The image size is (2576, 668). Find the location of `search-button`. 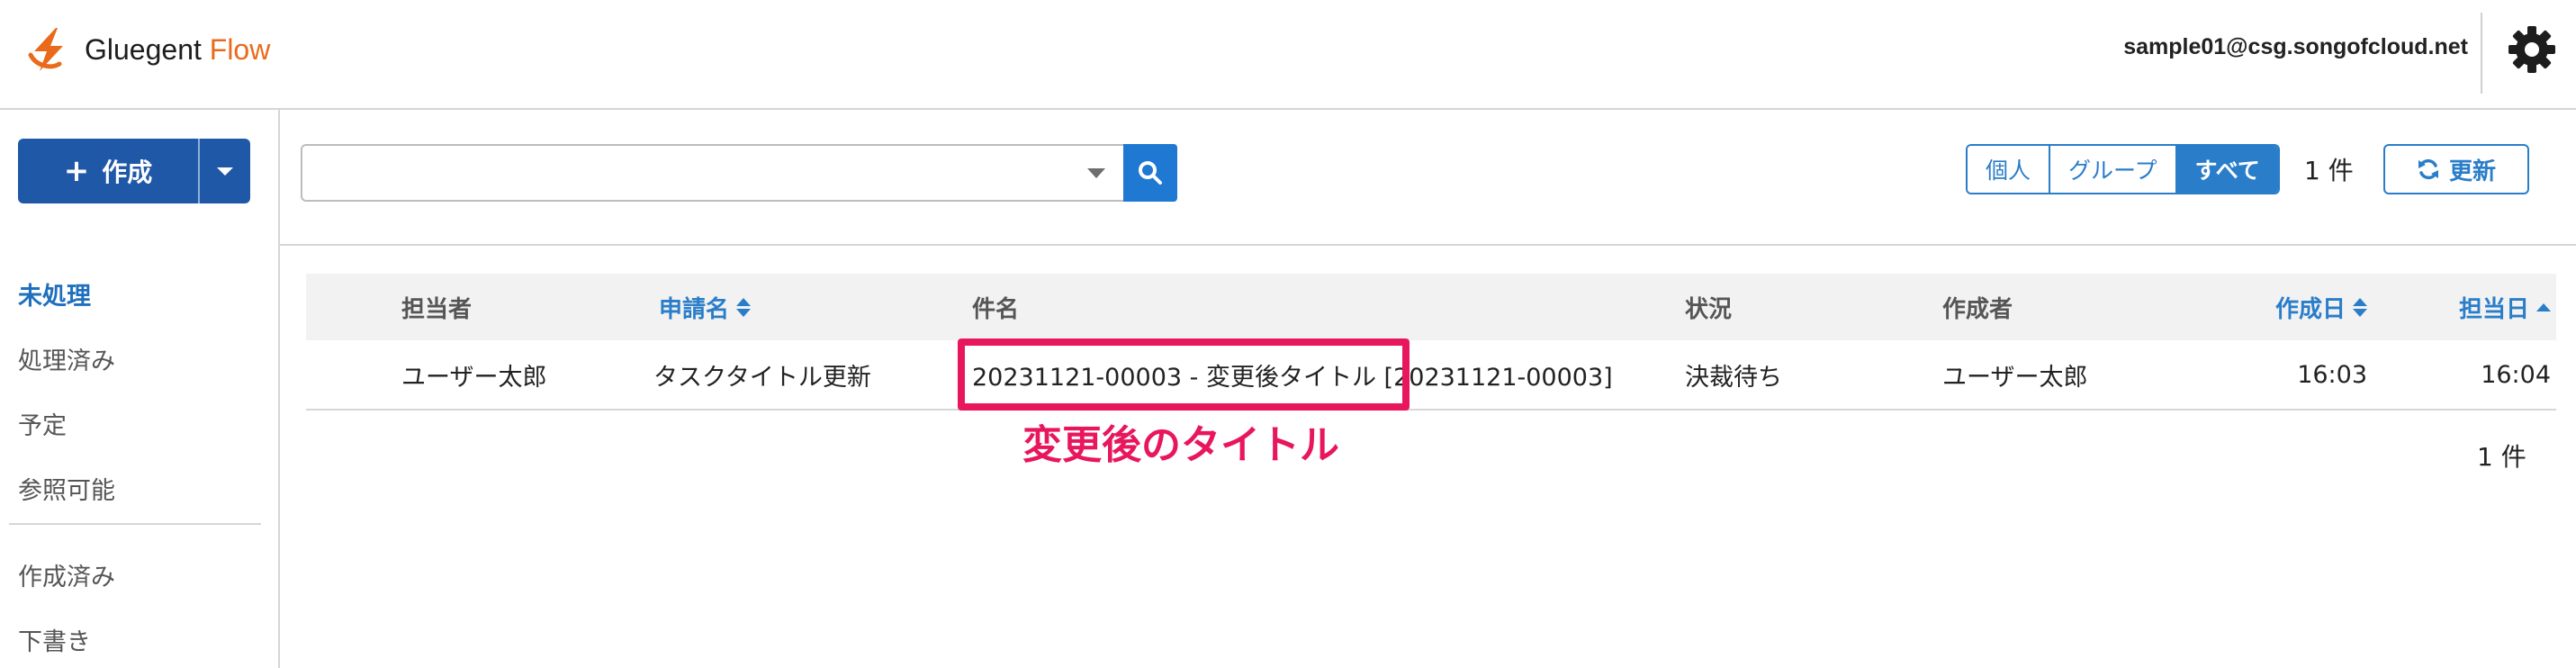

search-button is located at coordinates (1150, 173).